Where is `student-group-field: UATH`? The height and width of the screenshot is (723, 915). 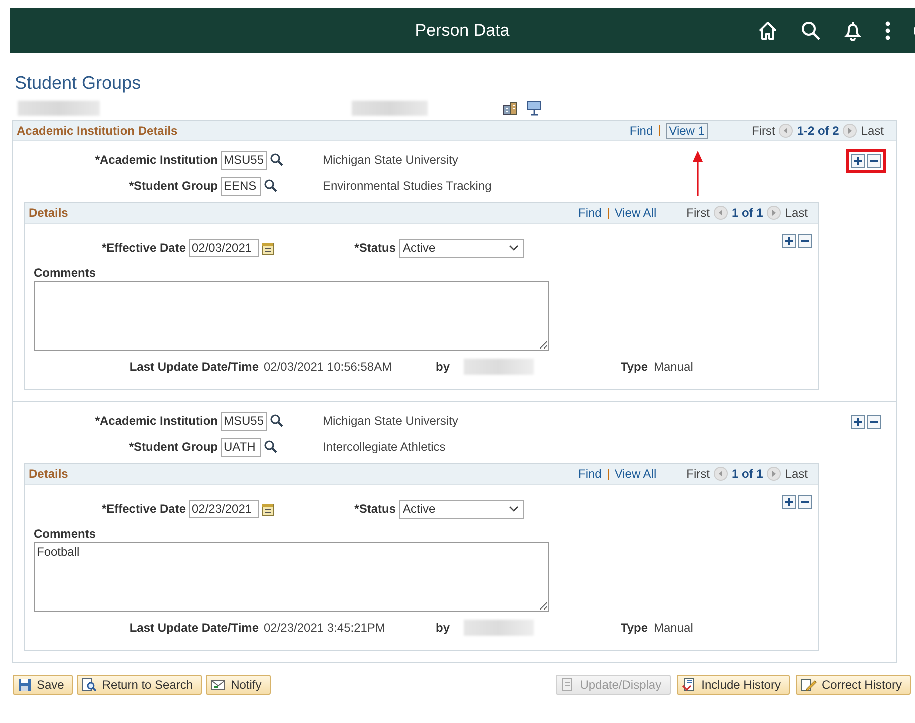 student-group-field: UATH is located at coordinates (241, 447).